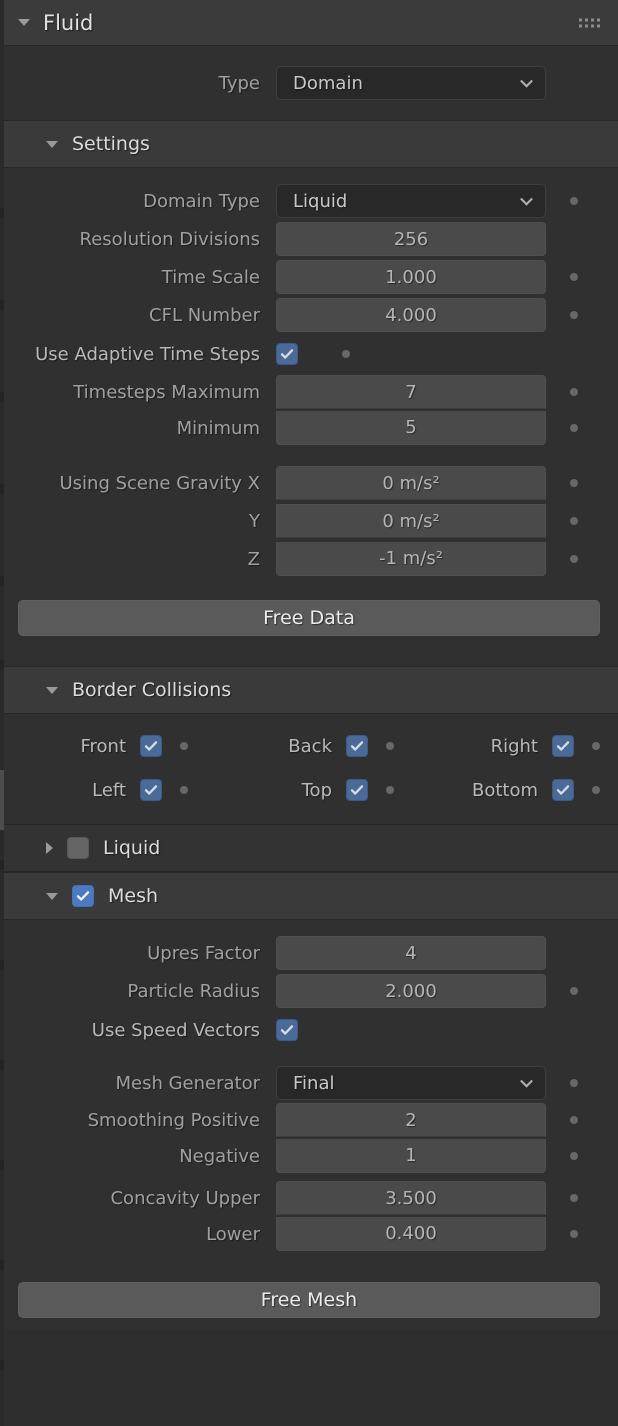  I want to click on resolution-divisions-value: 256, so click(411, 239).